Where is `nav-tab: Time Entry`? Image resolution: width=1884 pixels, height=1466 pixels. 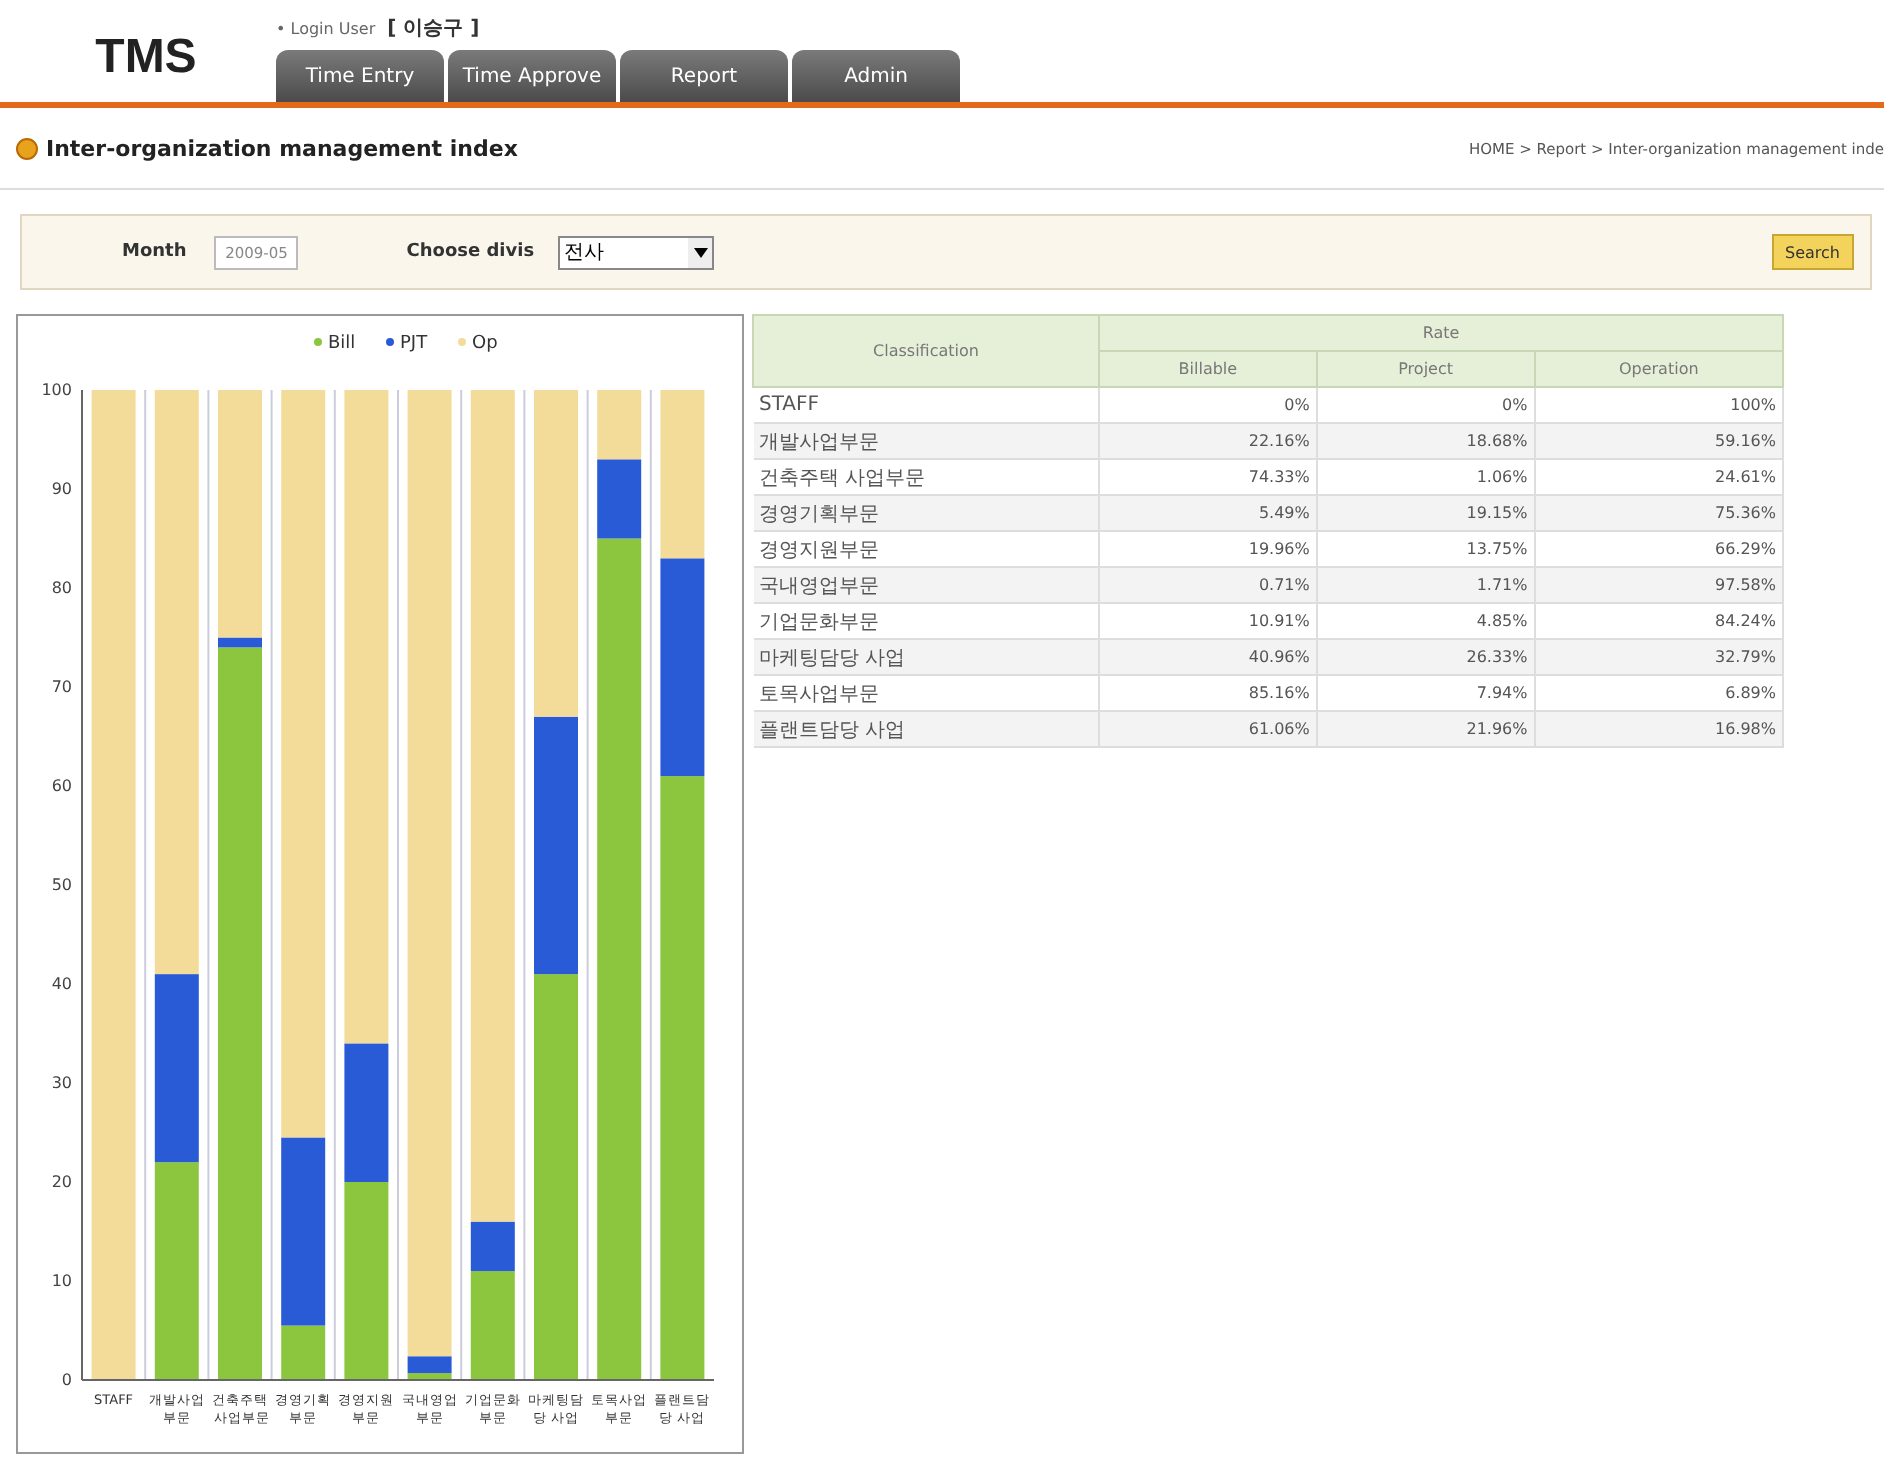 nav-tab: Time Entry is located at coordinates (360, 76).